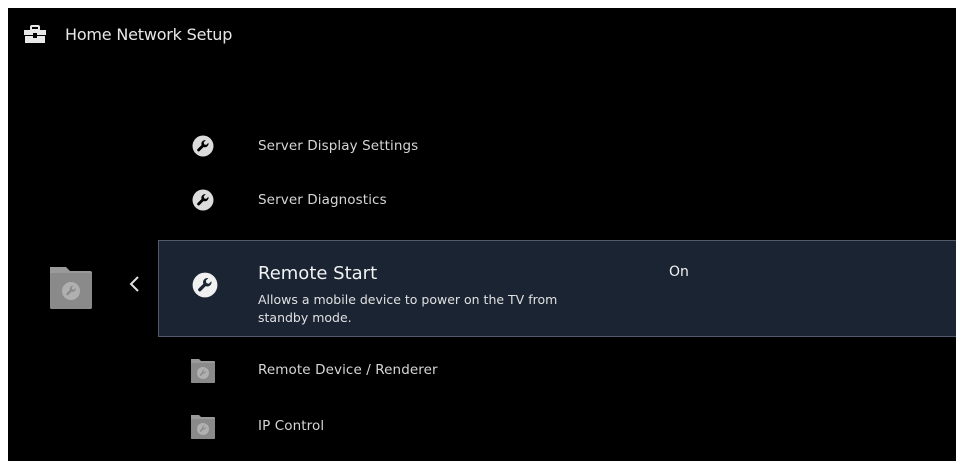 The height and width of the screenshot is (469, 956). What do you see at coordinates (71, 288) in the screenshot?
I see `parent-folder-icon` at bounding box center [71, 288].